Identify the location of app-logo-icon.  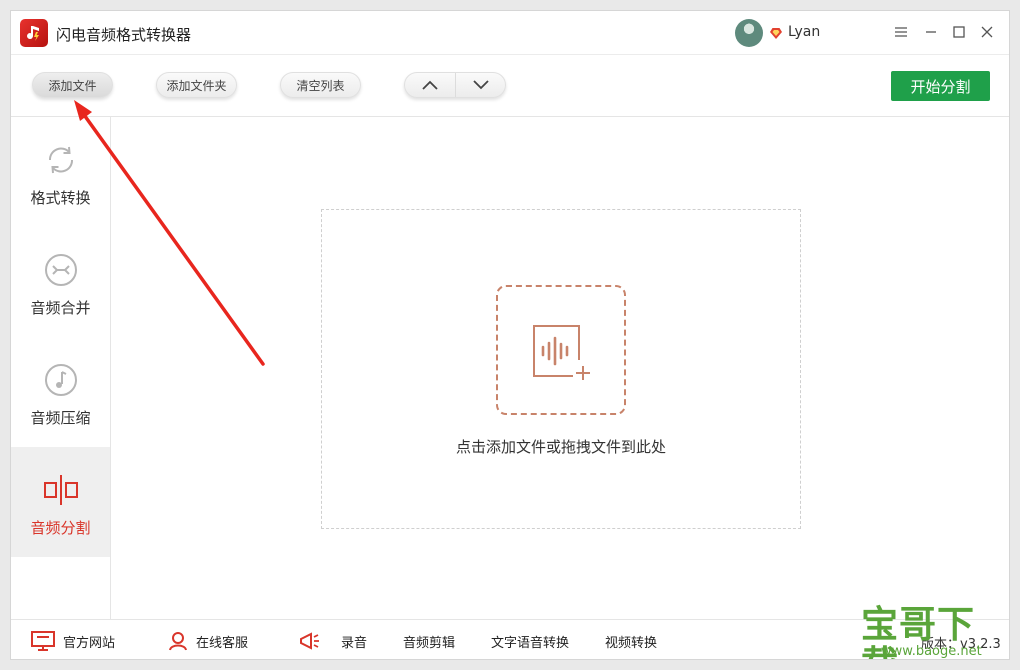
(34, 33).